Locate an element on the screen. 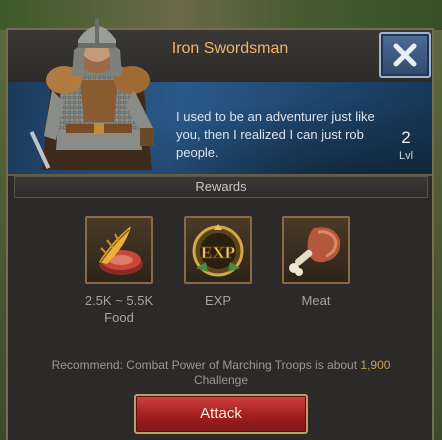 The width and height of the screenshot is (442, 440). recommend-challenge: Challenge is located at coordinates (221, 380).